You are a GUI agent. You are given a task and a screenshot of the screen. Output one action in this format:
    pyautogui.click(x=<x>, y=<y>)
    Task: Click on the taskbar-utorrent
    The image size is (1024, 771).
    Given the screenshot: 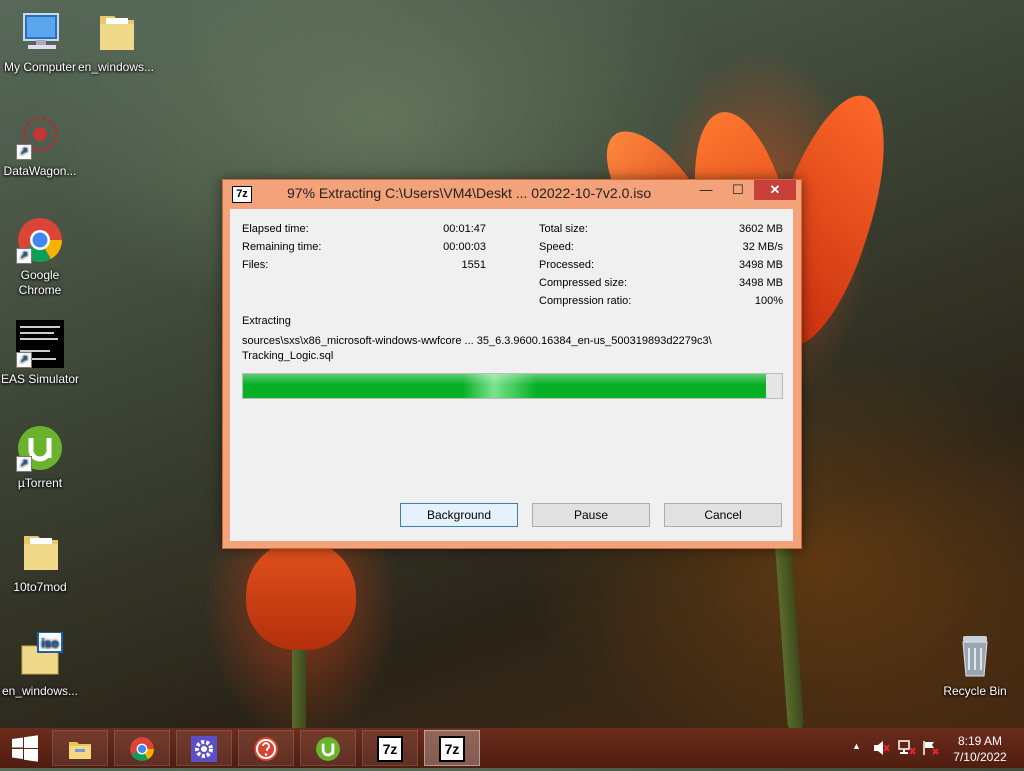 What is the action you would take?
    pyautogui.click(x=328, y=748)
    